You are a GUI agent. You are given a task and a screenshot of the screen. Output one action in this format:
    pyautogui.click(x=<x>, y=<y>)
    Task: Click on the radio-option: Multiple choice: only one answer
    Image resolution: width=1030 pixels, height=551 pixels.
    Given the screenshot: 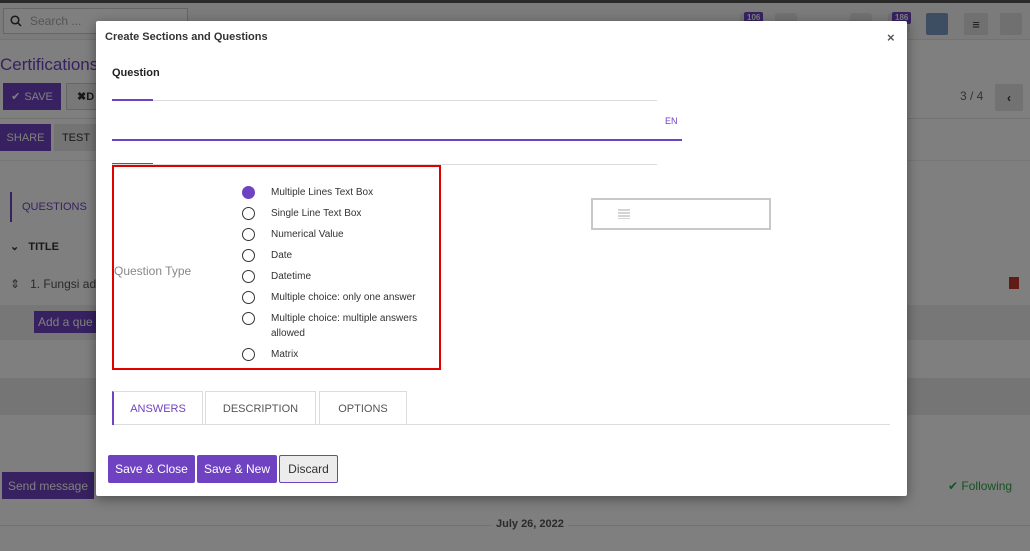 What is the action you would take?
    pyautogui.click(x=342, y=297)
    